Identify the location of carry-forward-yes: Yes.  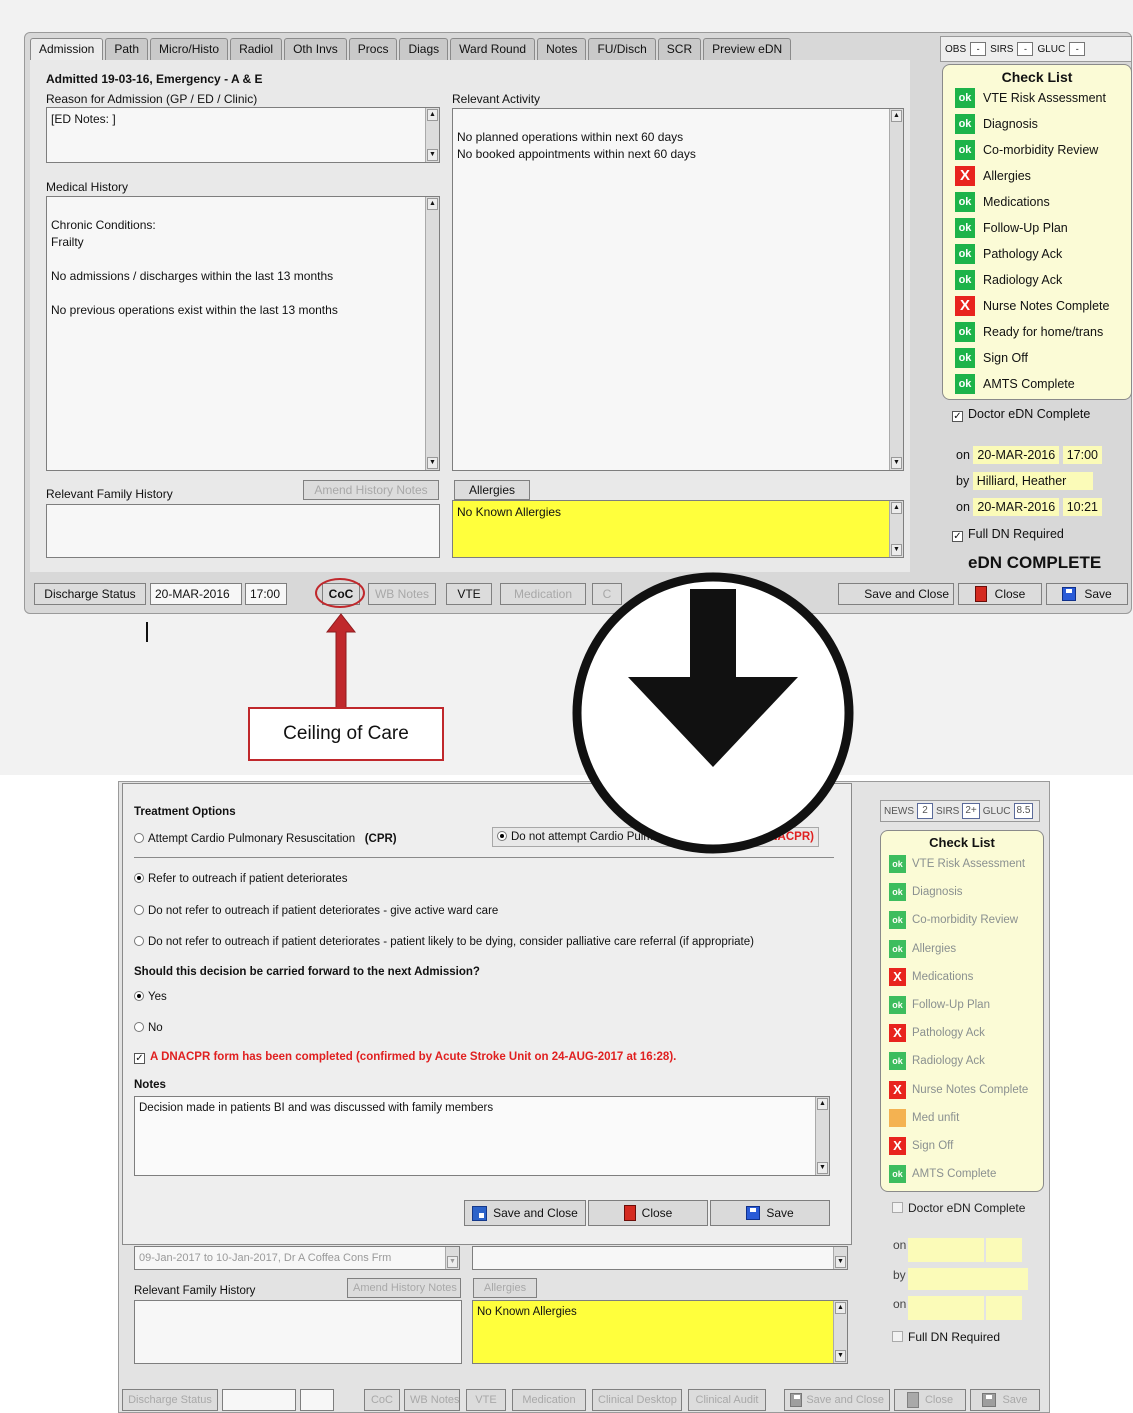
(150, 997).